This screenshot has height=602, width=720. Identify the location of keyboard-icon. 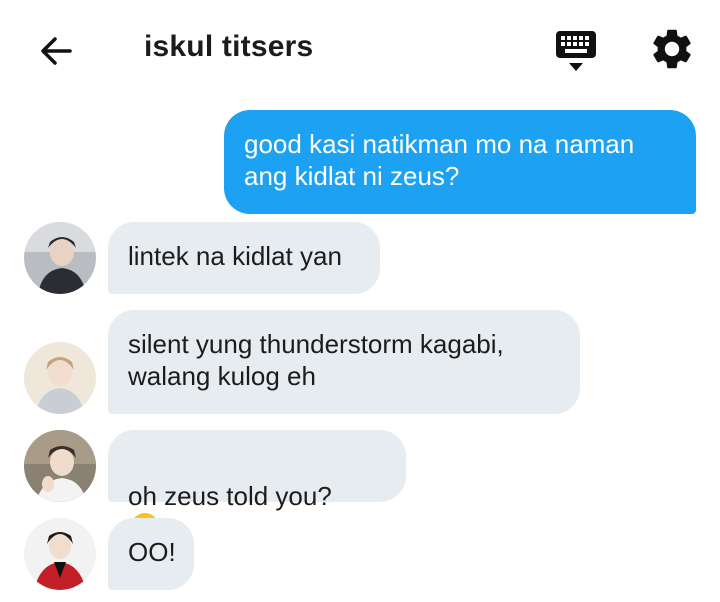
(576, 51).